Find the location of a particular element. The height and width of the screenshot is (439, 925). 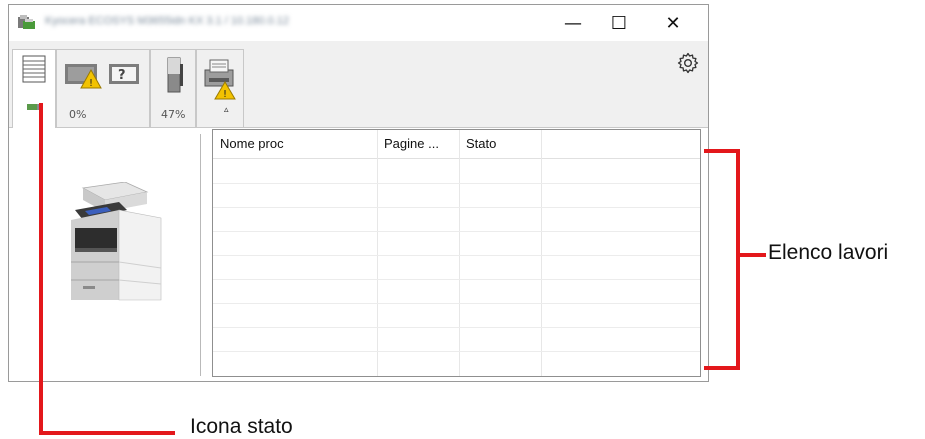

job-list-bracket-top is located at coordinates (722, 151).